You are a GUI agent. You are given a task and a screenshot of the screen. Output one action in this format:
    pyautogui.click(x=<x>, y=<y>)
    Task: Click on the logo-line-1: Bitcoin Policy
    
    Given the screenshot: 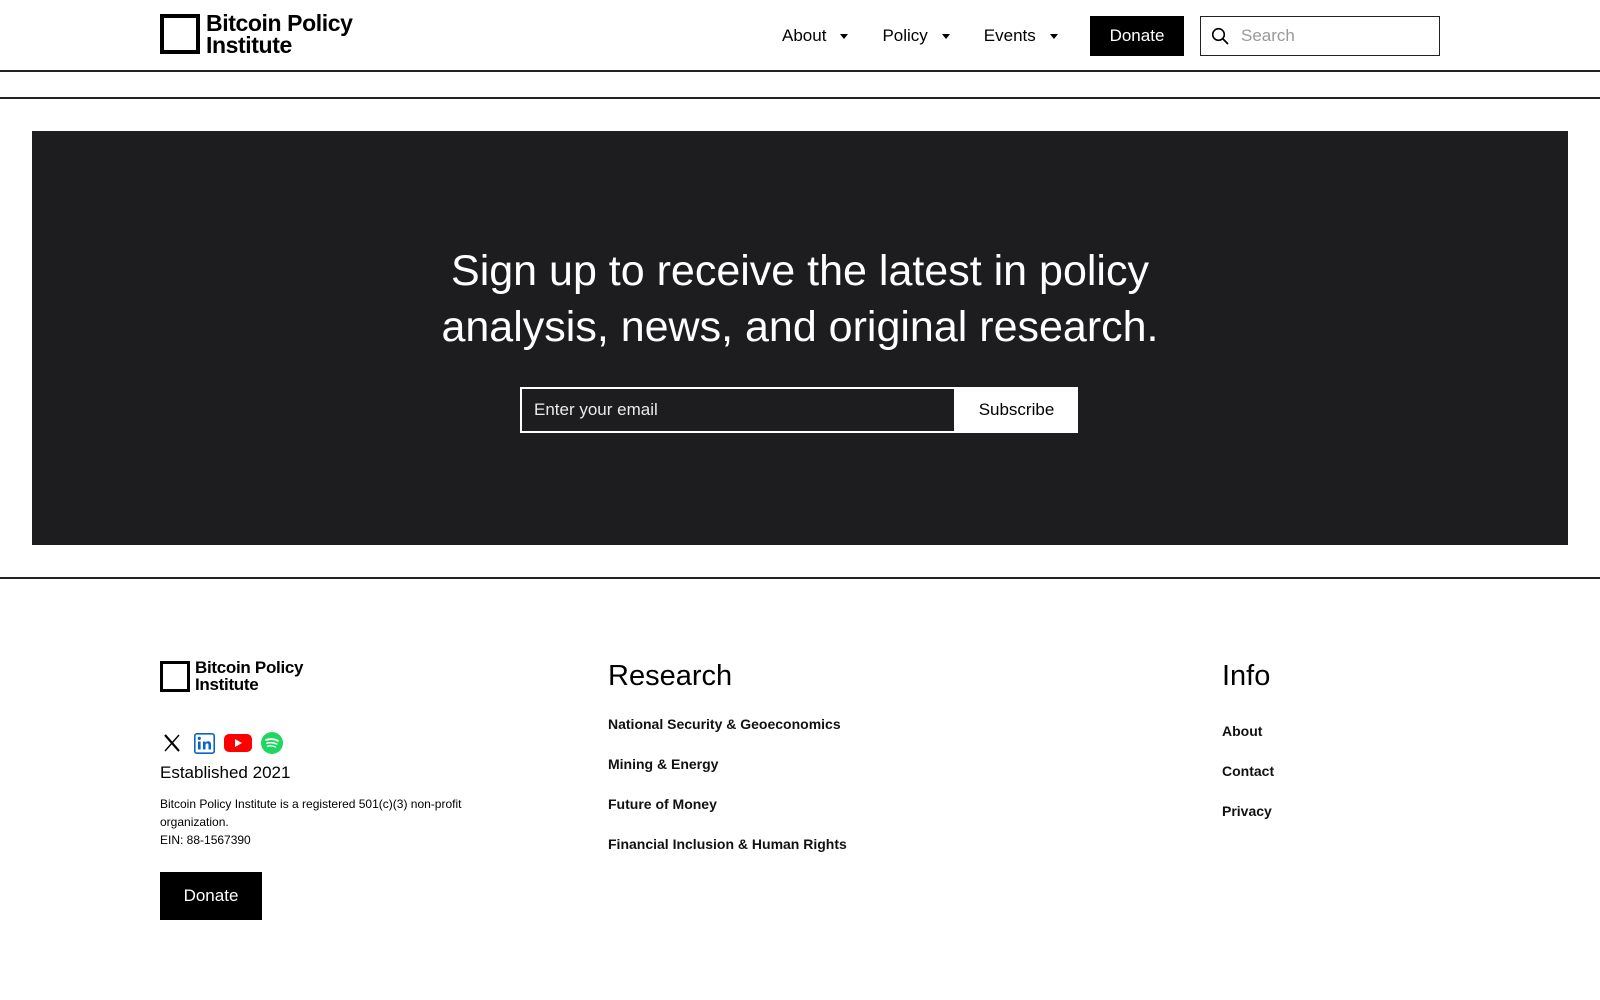 What is the action you would take?
    pyautogui.click(x=279, y=23)
    